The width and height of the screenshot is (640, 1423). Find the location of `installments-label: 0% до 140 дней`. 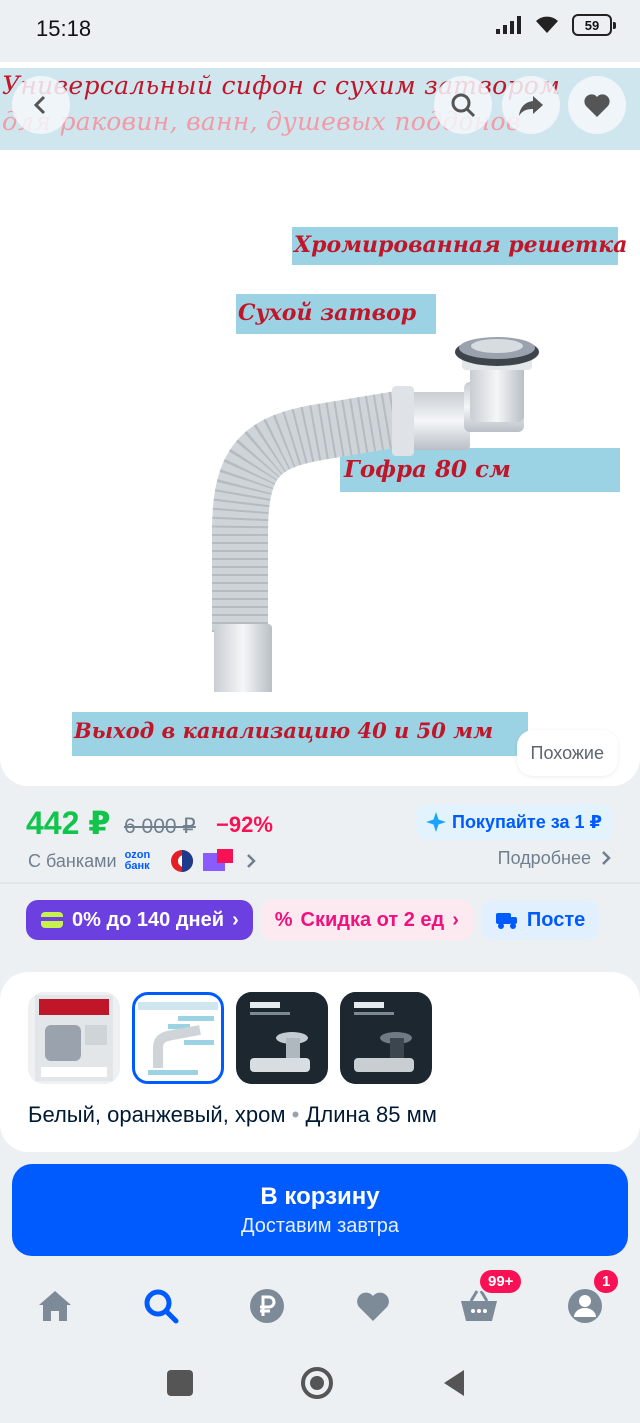

installments-label: 0% до 140 дней is located at coordinates (148, 919).